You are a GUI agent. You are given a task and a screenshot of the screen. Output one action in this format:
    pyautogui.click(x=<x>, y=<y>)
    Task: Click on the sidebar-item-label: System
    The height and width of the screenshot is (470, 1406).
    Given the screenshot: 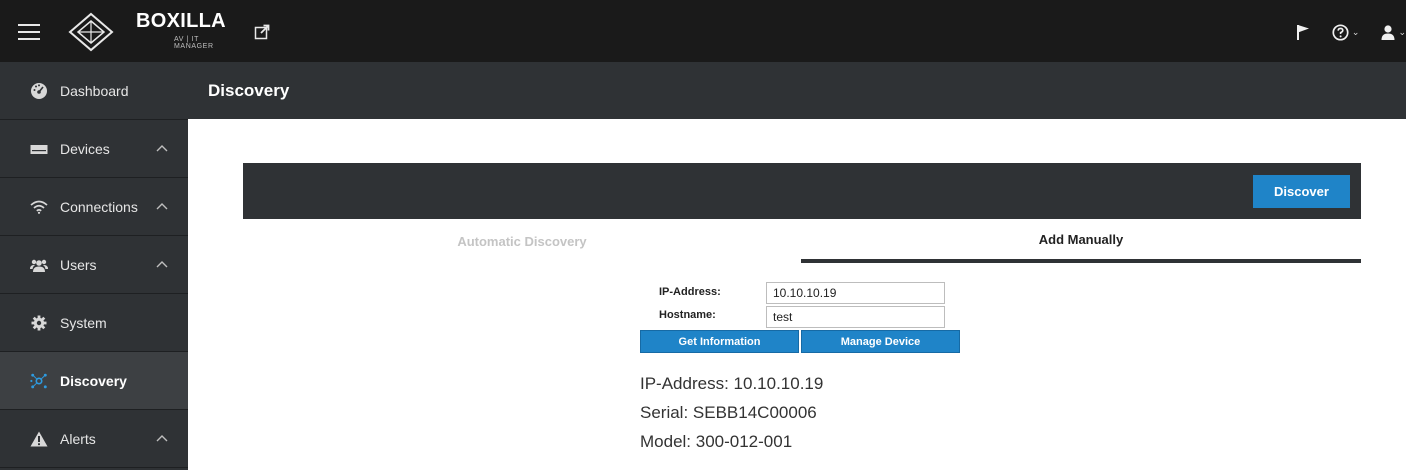 What is the action you would take?
    pyautogui.click(x=83, y=322)
    